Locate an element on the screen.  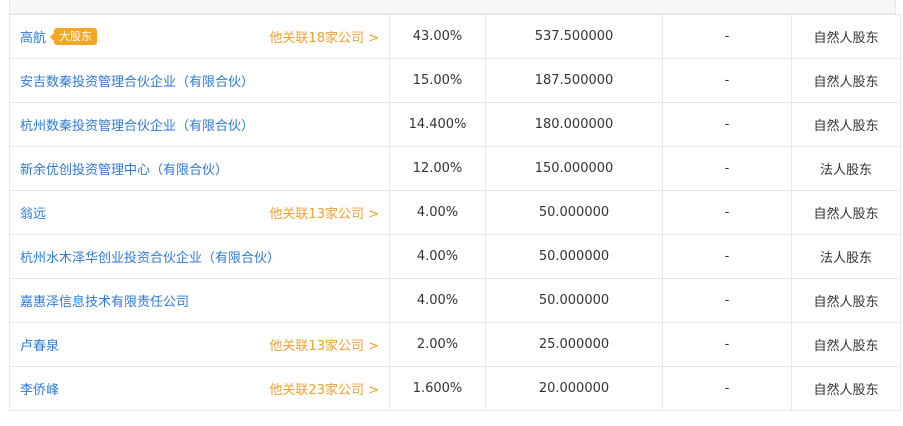
shareholder-name-link: 李侨峰 is located at coordinates (39, 388).